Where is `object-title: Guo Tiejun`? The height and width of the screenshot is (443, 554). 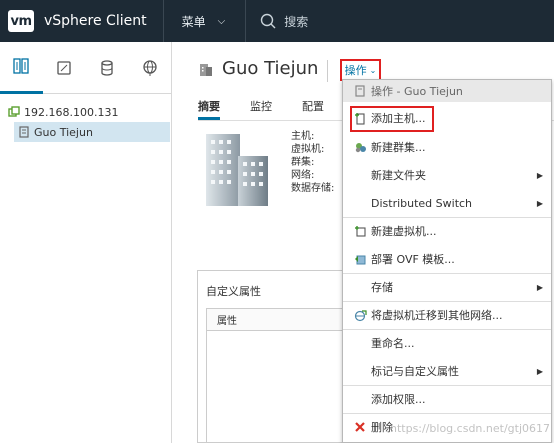 object-title: Guo Tiejun is located at coordinates (270, 68).